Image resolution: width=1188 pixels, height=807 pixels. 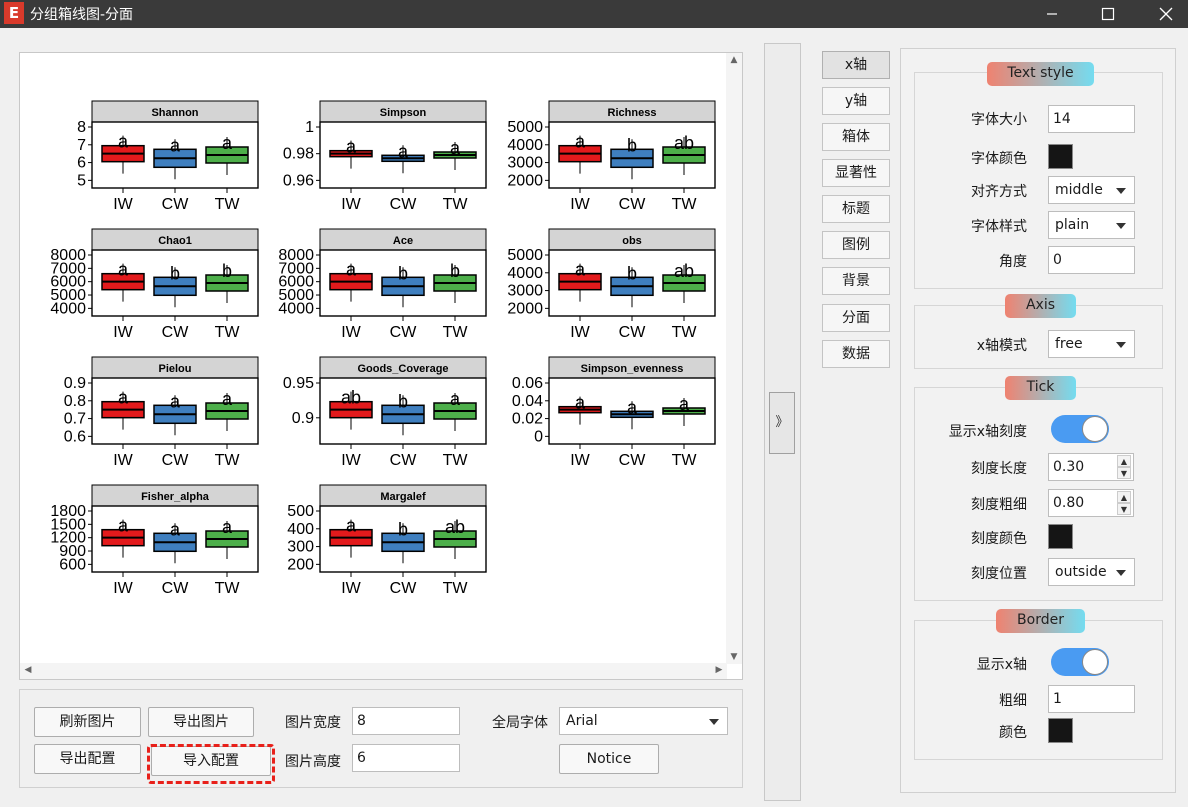 I want to click on font-style-label: 字体样式, so click(x=999, y=227).